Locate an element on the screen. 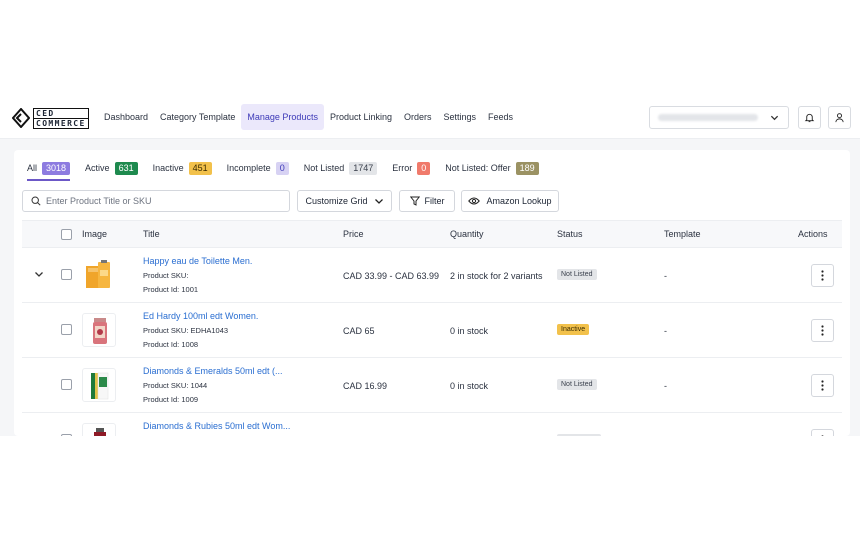  product-sku: Product SKU: 1044 is located at coordinates (175, 385).